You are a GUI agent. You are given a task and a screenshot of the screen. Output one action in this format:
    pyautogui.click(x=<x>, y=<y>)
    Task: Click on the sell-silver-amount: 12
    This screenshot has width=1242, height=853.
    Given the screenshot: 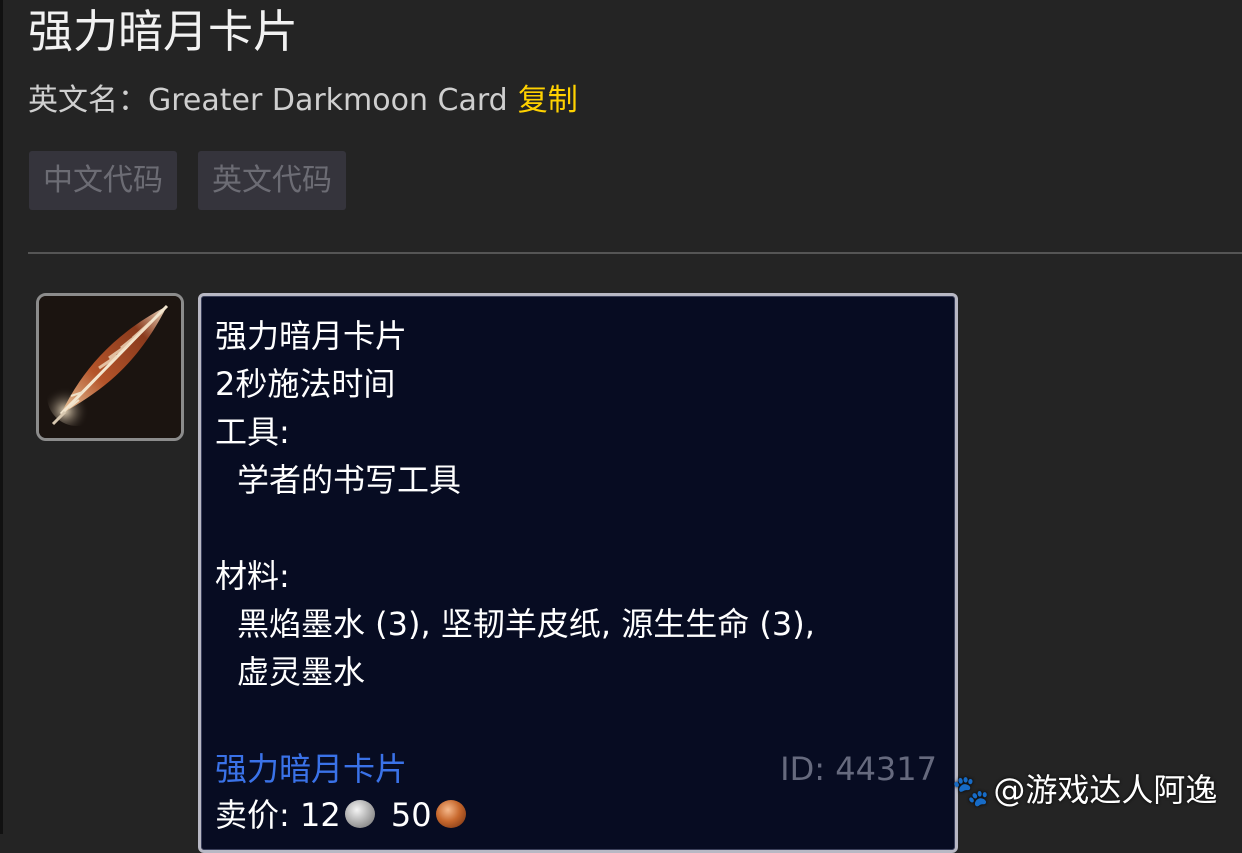 What is the action you would take?
    pyautogui.click(x=320, y=815)
    